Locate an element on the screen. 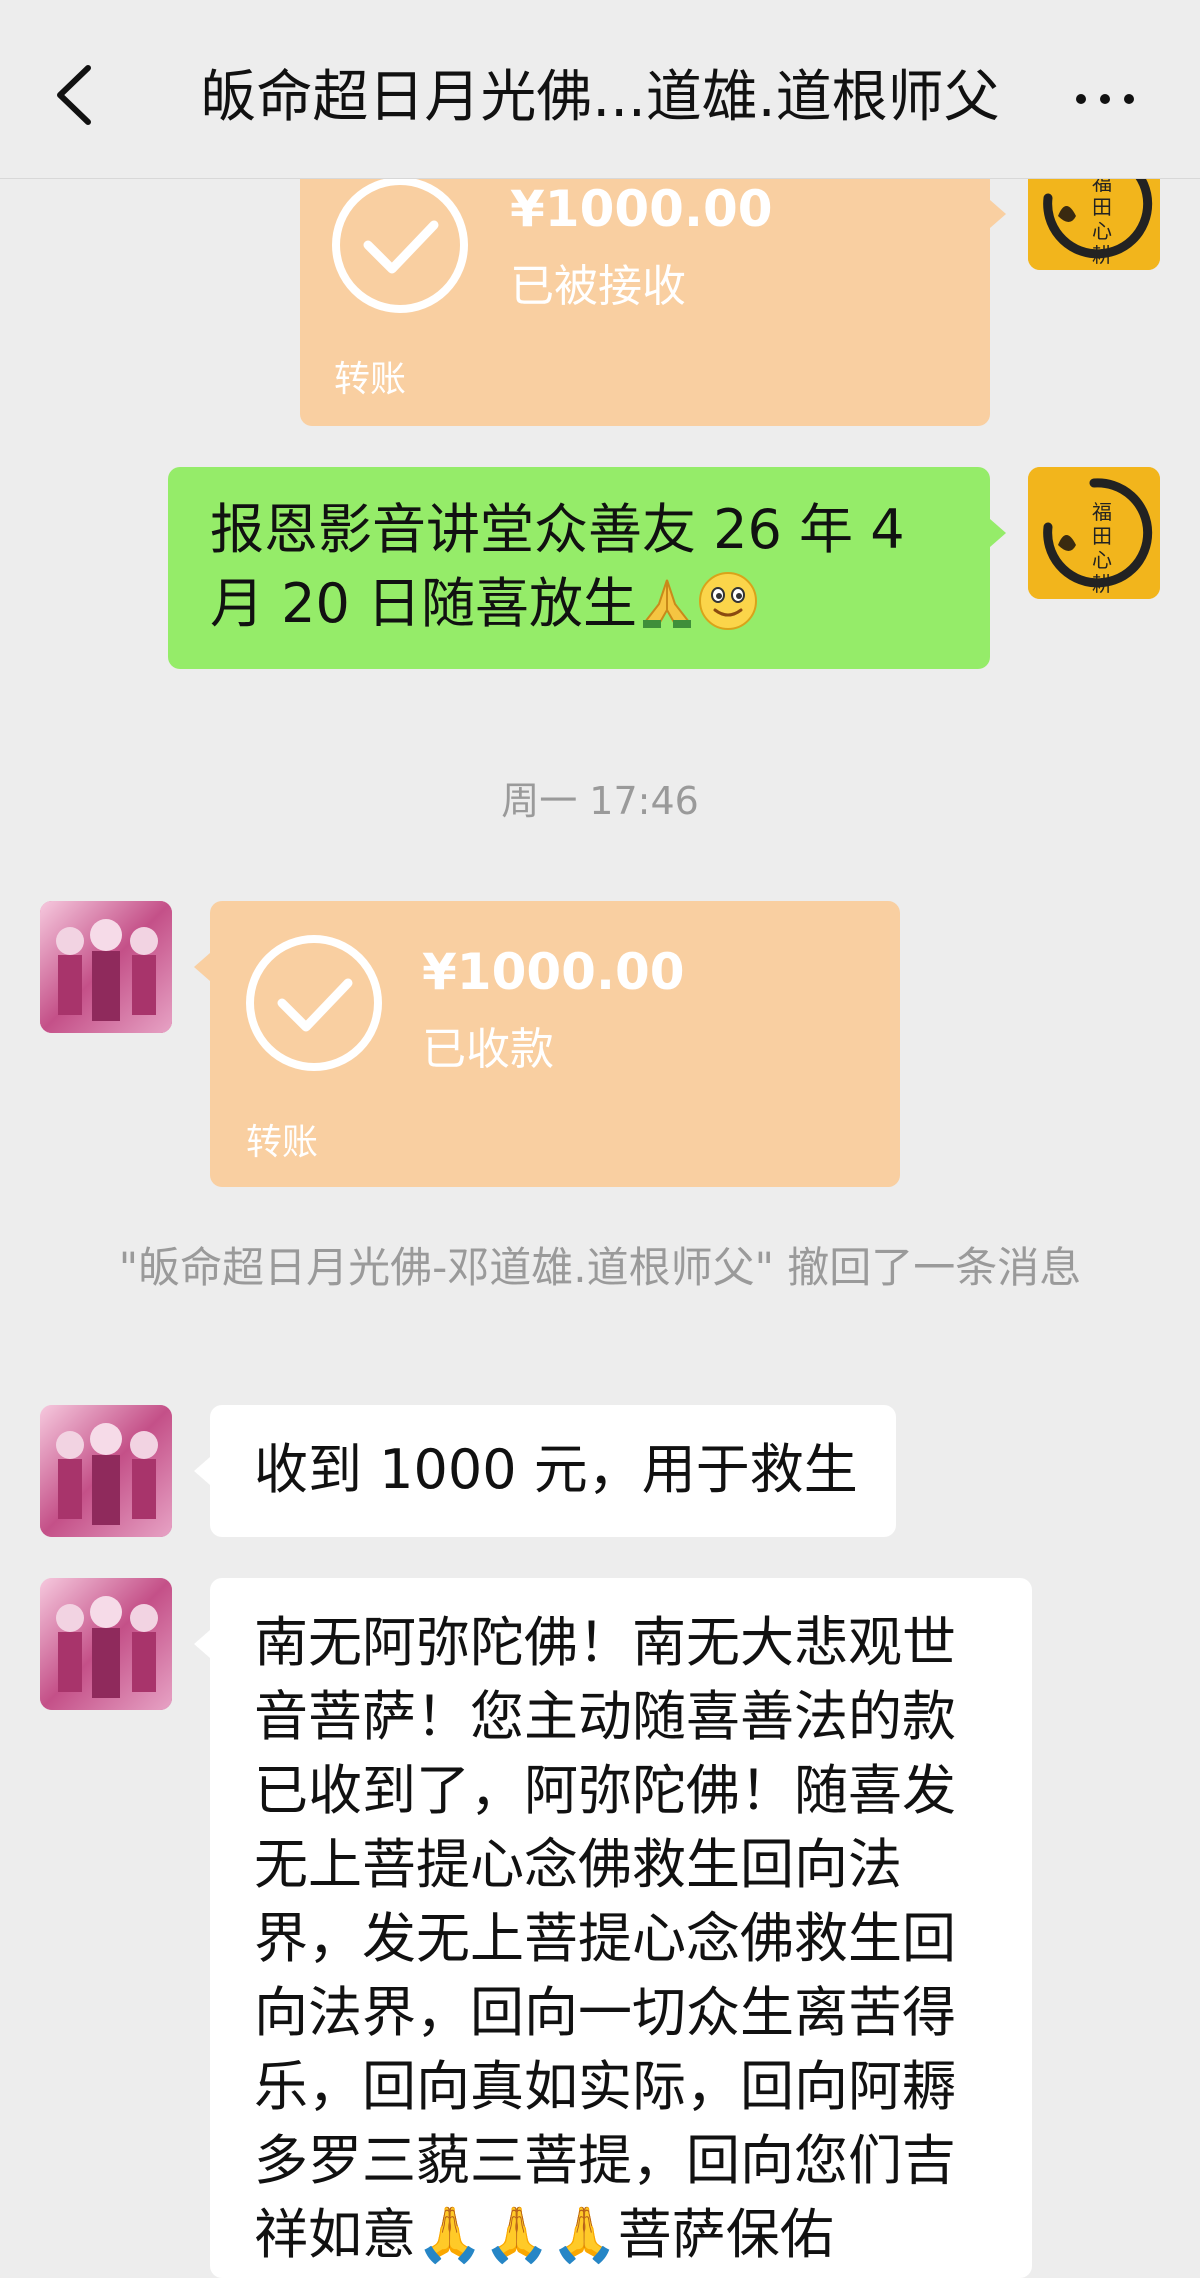 The width and height of the screenshot is (1200, 2278). recall-notice: "皈命超日月光佛-邓道雄.道根师父" 撤回了一条消息 is located at coordinates (600, 1267).